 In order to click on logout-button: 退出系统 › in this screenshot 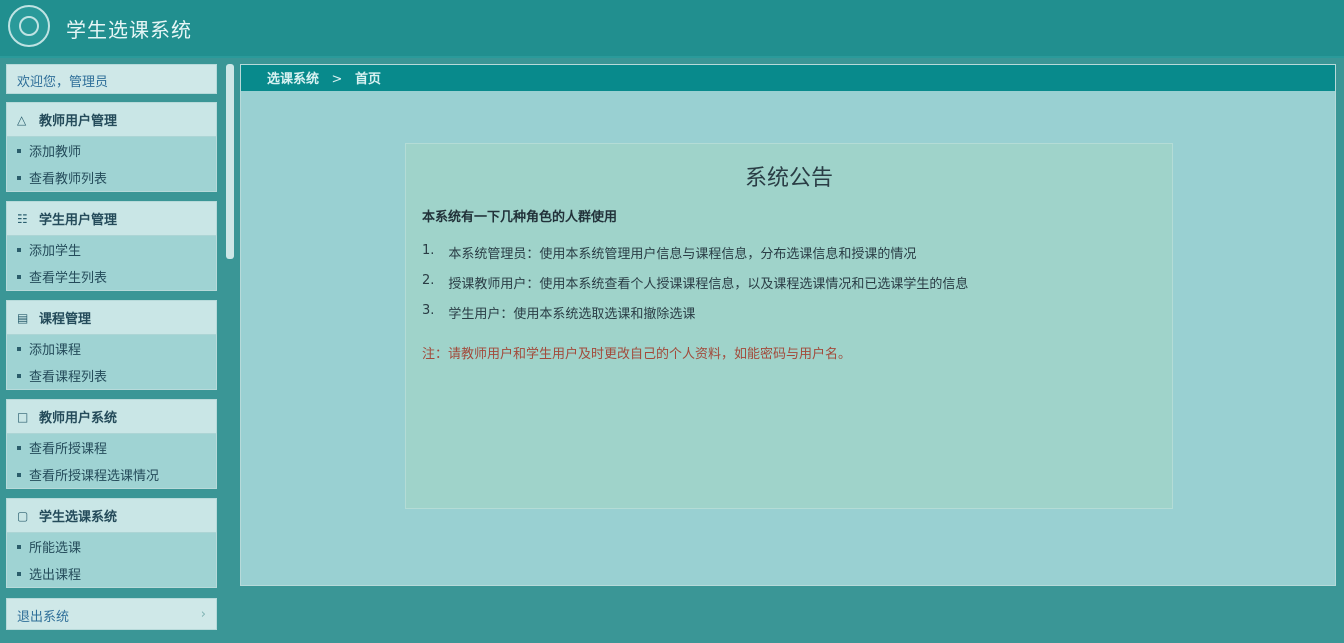, I will do `click(111, 614)`.